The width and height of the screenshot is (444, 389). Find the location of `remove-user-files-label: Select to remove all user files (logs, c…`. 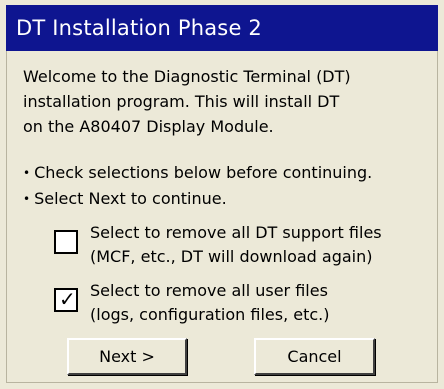

remove-user-files-label: Select to remove all user files (logs, c… is located at coordinates (209, 303).